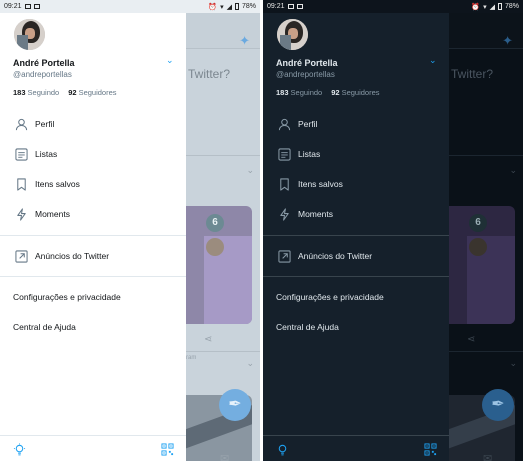 This screenshot has height=461, width=523. I want to click on compose-tweet-fab: ✒, so click(235, 405).